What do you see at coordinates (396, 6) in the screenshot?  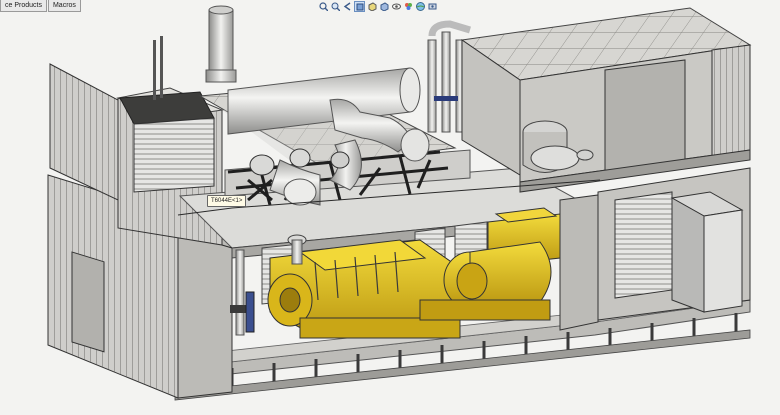 I see `hide-show-icon` at bounding box center [396, 6].